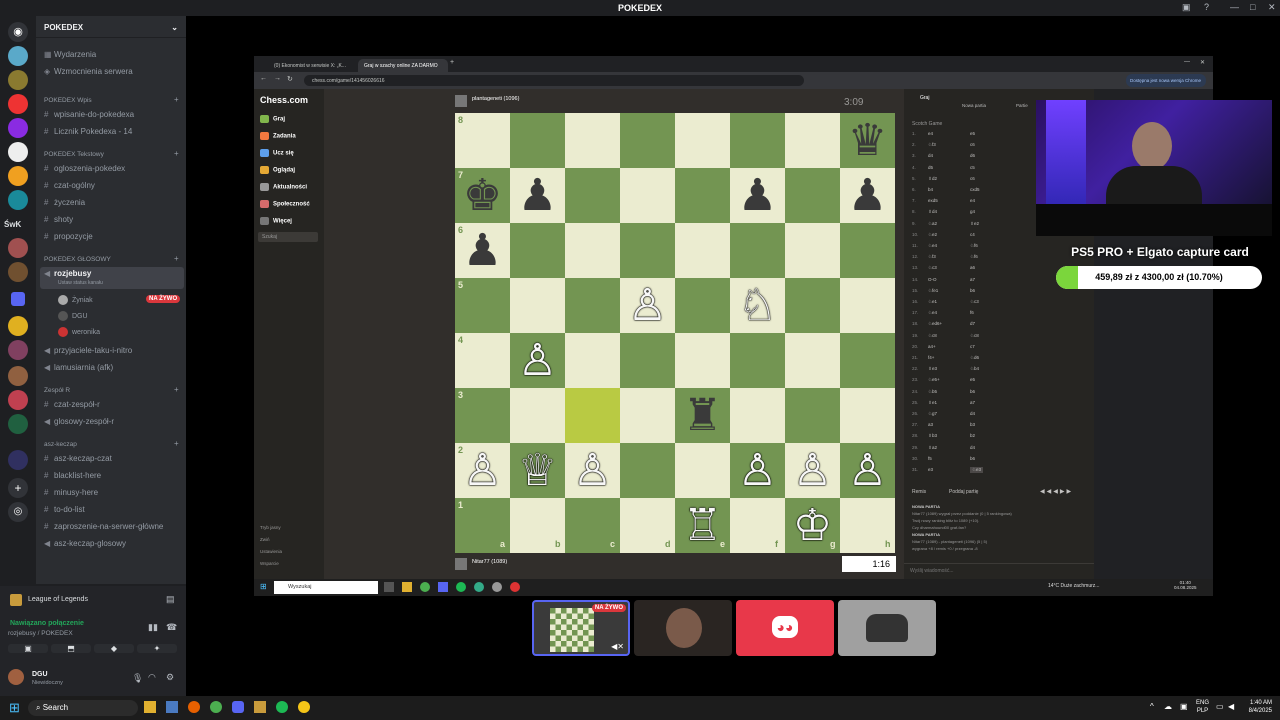  I want to click on board-square-g7, so click(812, 195).